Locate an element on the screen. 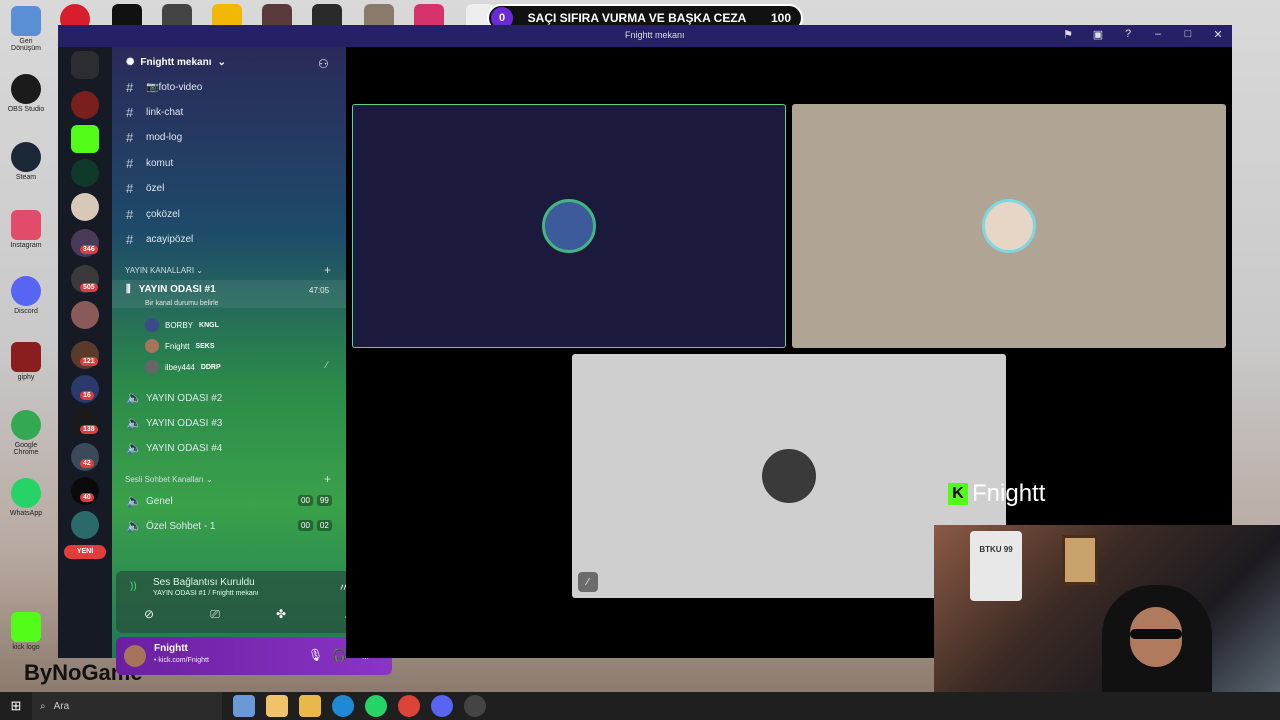 The width and height of the screenshot is (1280, 720). server-header: ✺ Fnightt mekanı ⌄ is located at coordinates (176, 62).